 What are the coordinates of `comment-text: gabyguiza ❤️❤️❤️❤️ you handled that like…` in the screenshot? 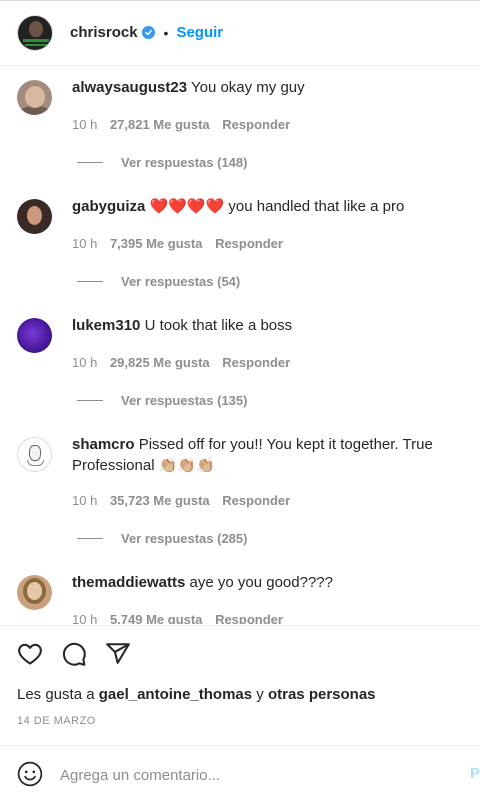 It's located at (272, 206).